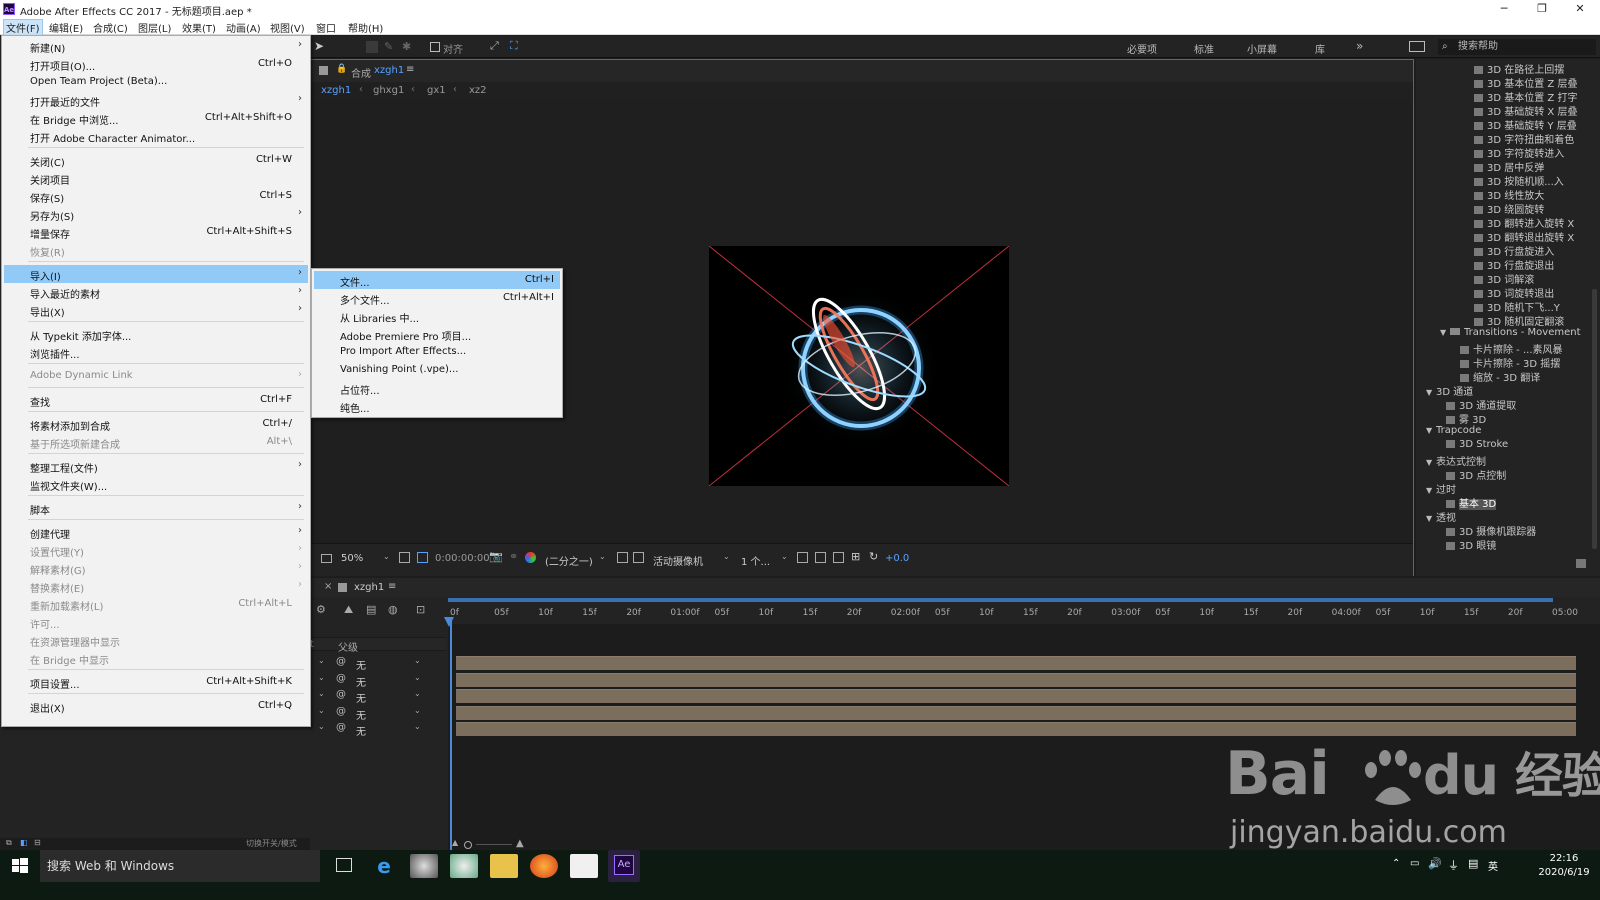  What do you see at coordinates (326, 27) in the screenshot?
I see `menu-window: 窗口` at bounding box center [326, 27].